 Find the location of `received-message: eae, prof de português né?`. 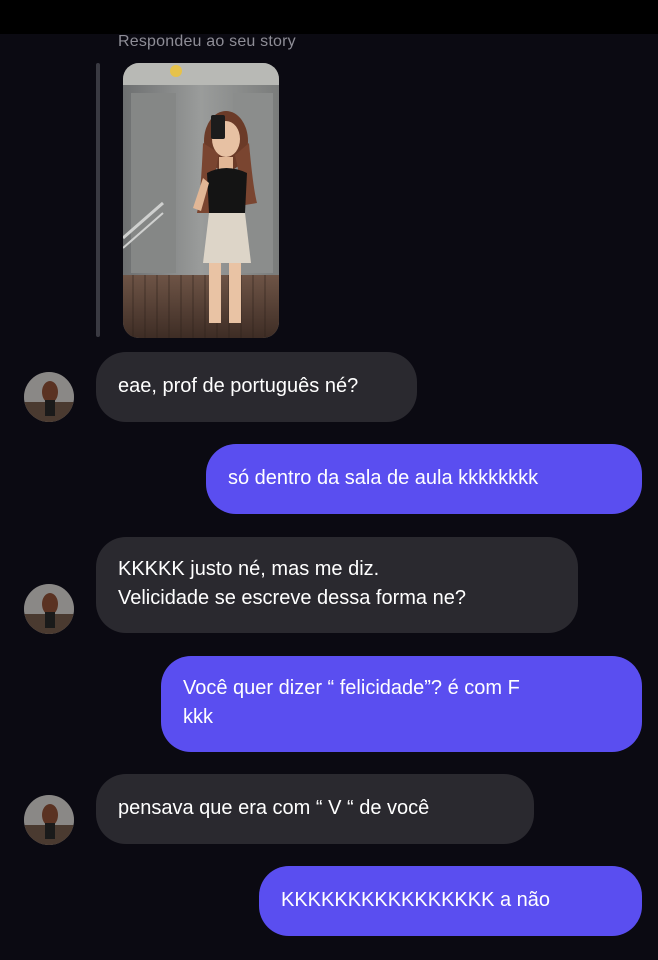

received-message: eae, prof de português né? is located at coordinates (256, 387).